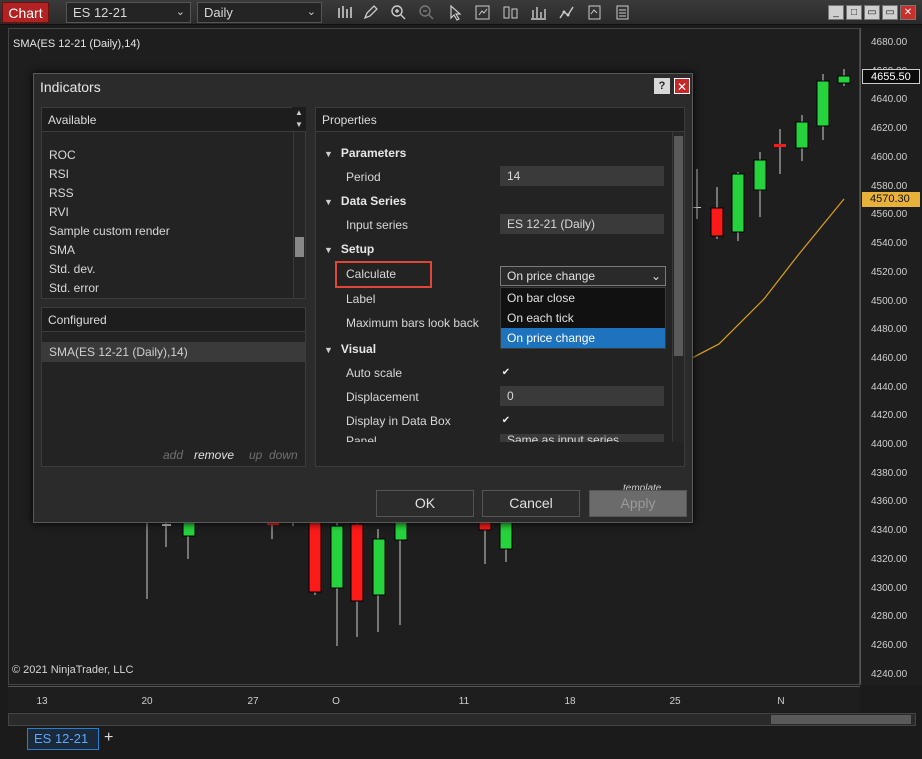 This screenshot has width=922, height=759. Describe the element at coordinates (889, 99) in the screenshot. I see `price-tick: 4640.00` at that location.